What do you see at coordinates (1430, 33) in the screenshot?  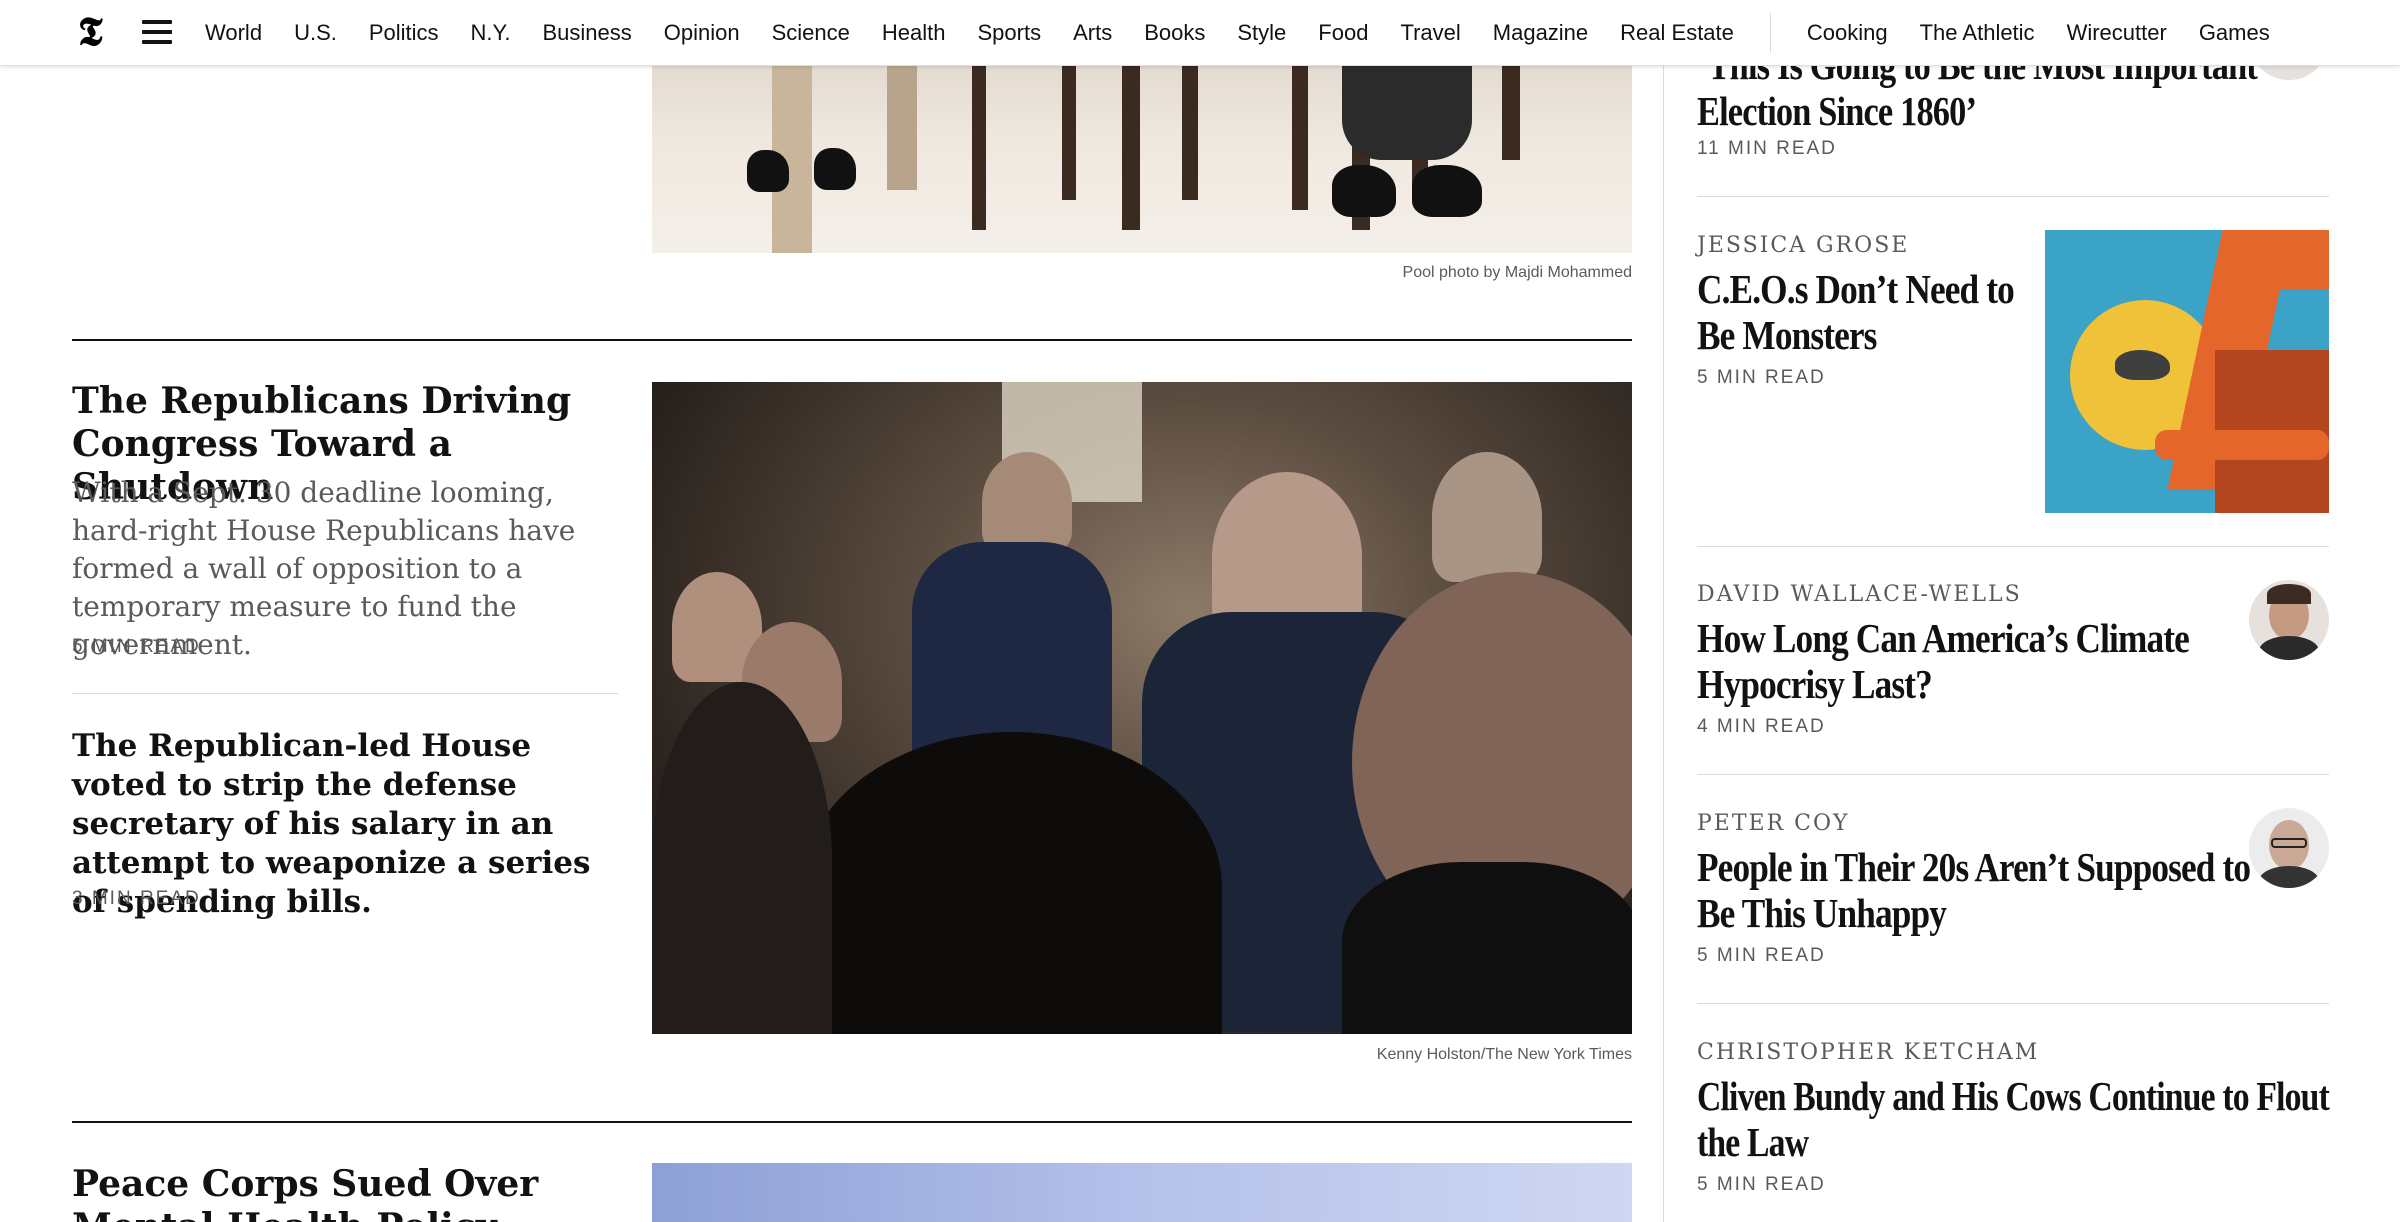 I see `nav-travel: Travel` at bounding box center [1430, 33].